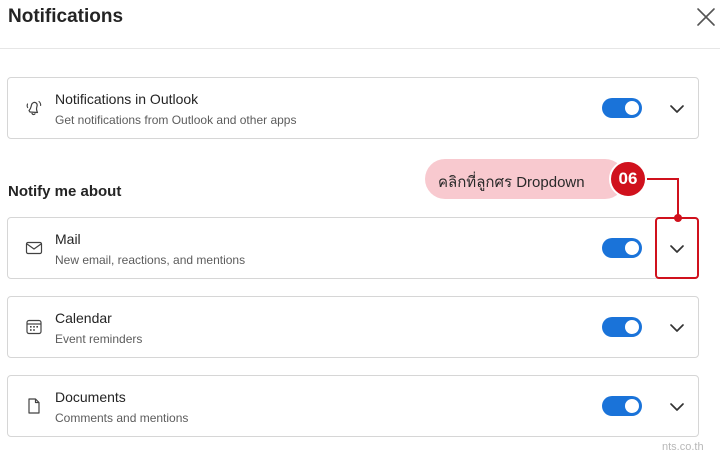 The image size is (720, 455). What do you see at coordinates (353, 406) in the screenshot?
I see `documents-notifications-card: Documents Comments and mentions` at bounding box center [353, 406].